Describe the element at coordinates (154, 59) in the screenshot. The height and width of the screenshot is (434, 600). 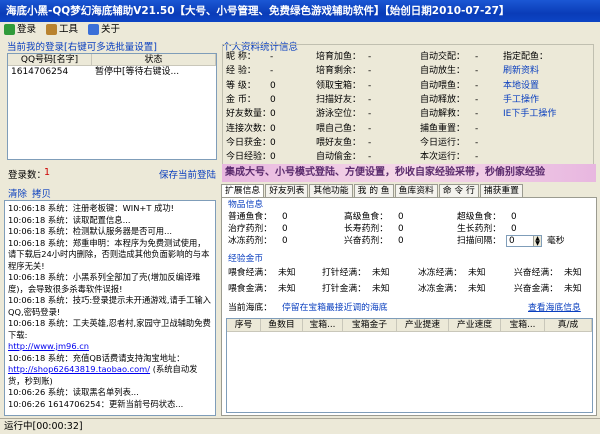
I see `column-status: 状态` at that location.